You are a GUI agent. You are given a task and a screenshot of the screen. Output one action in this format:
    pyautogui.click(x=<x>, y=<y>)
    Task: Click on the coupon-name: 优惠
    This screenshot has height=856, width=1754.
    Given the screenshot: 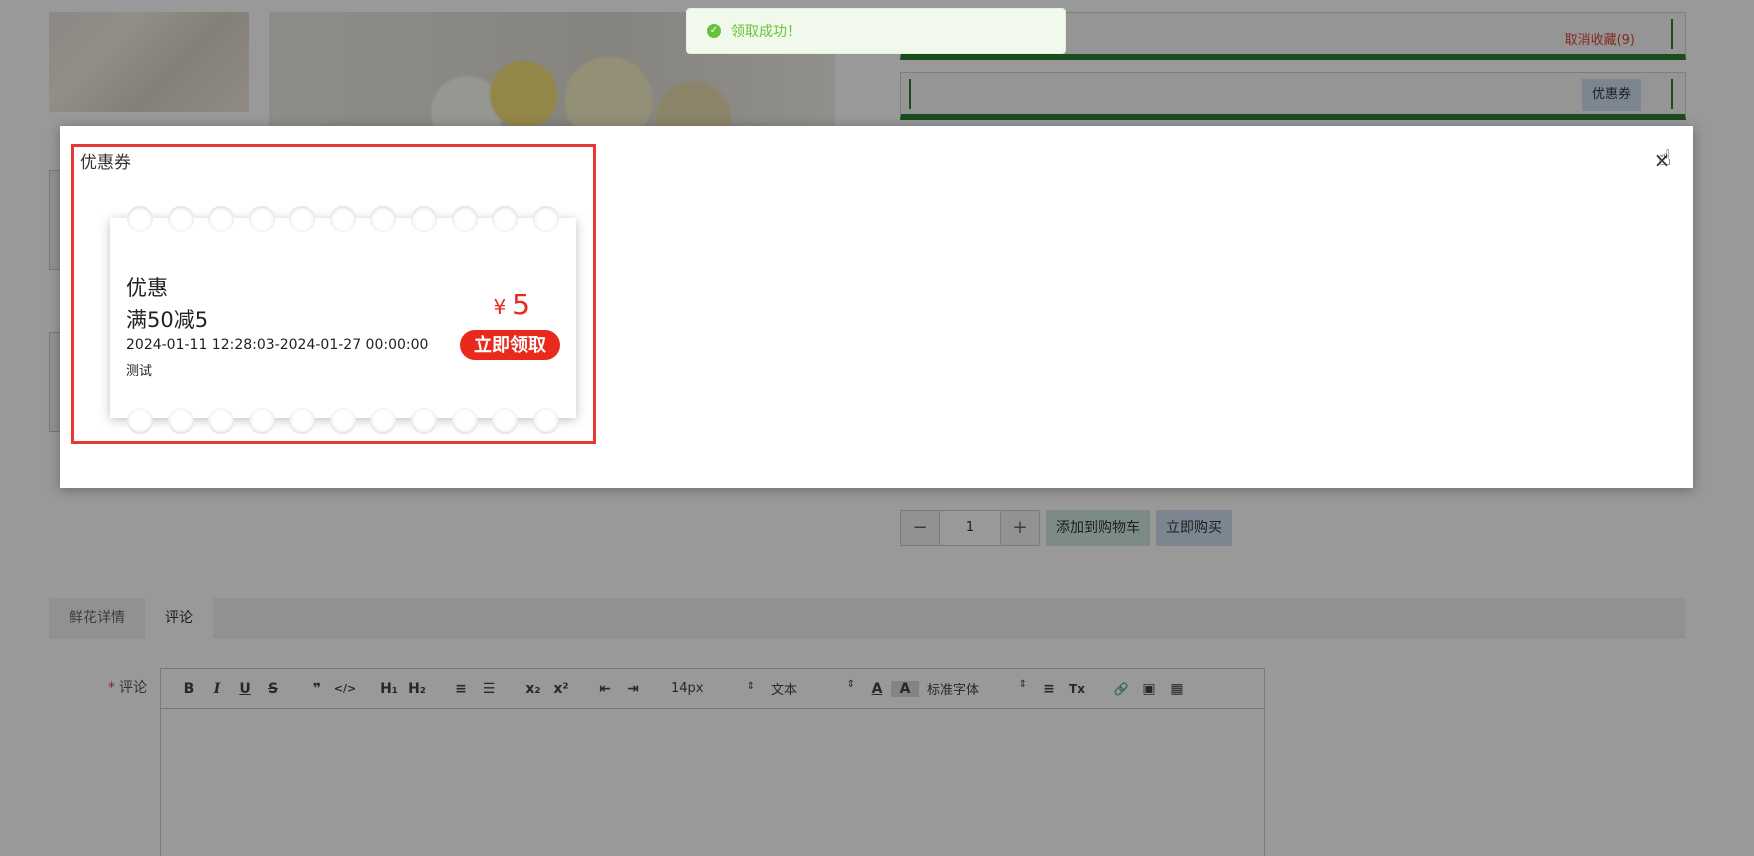 What is the action you would take?
    pyautogui.click(x=147, y=288)
    